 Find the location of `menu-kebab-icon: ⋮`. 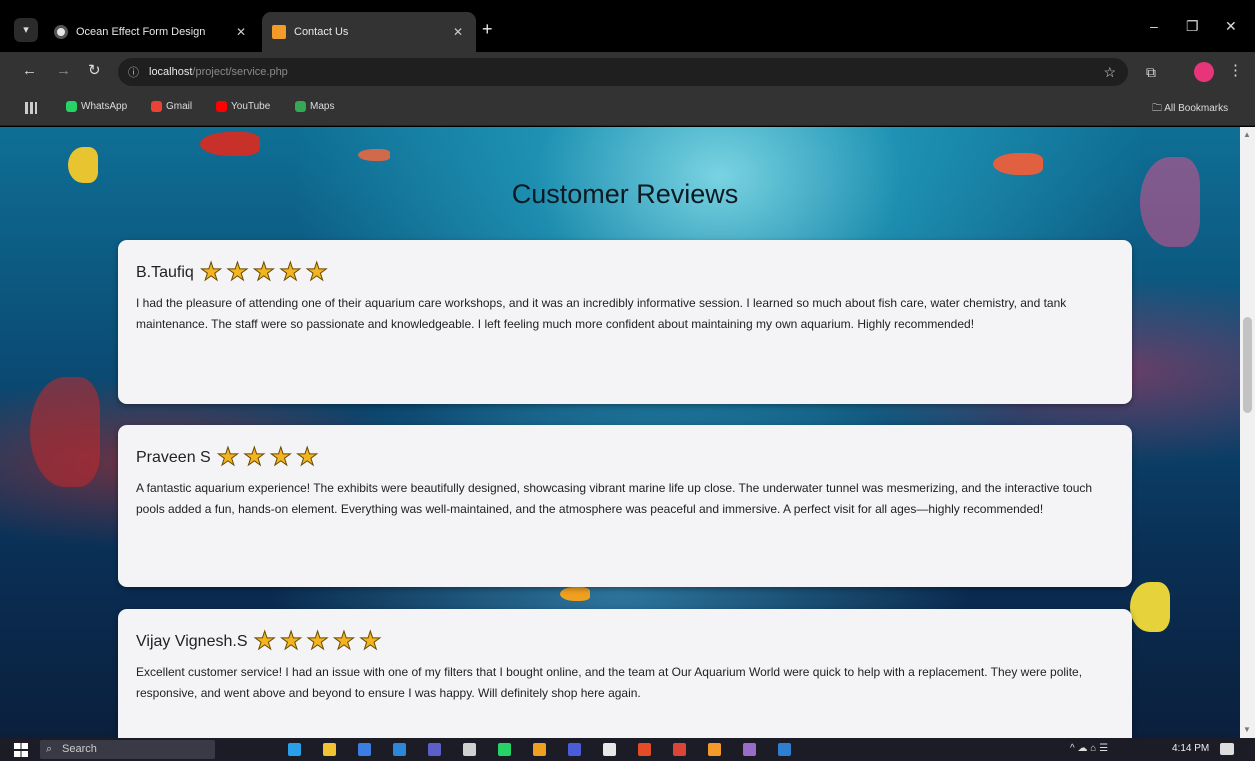

menu-kebab-icon: ⋮ is located at coordinates (1235, 70).